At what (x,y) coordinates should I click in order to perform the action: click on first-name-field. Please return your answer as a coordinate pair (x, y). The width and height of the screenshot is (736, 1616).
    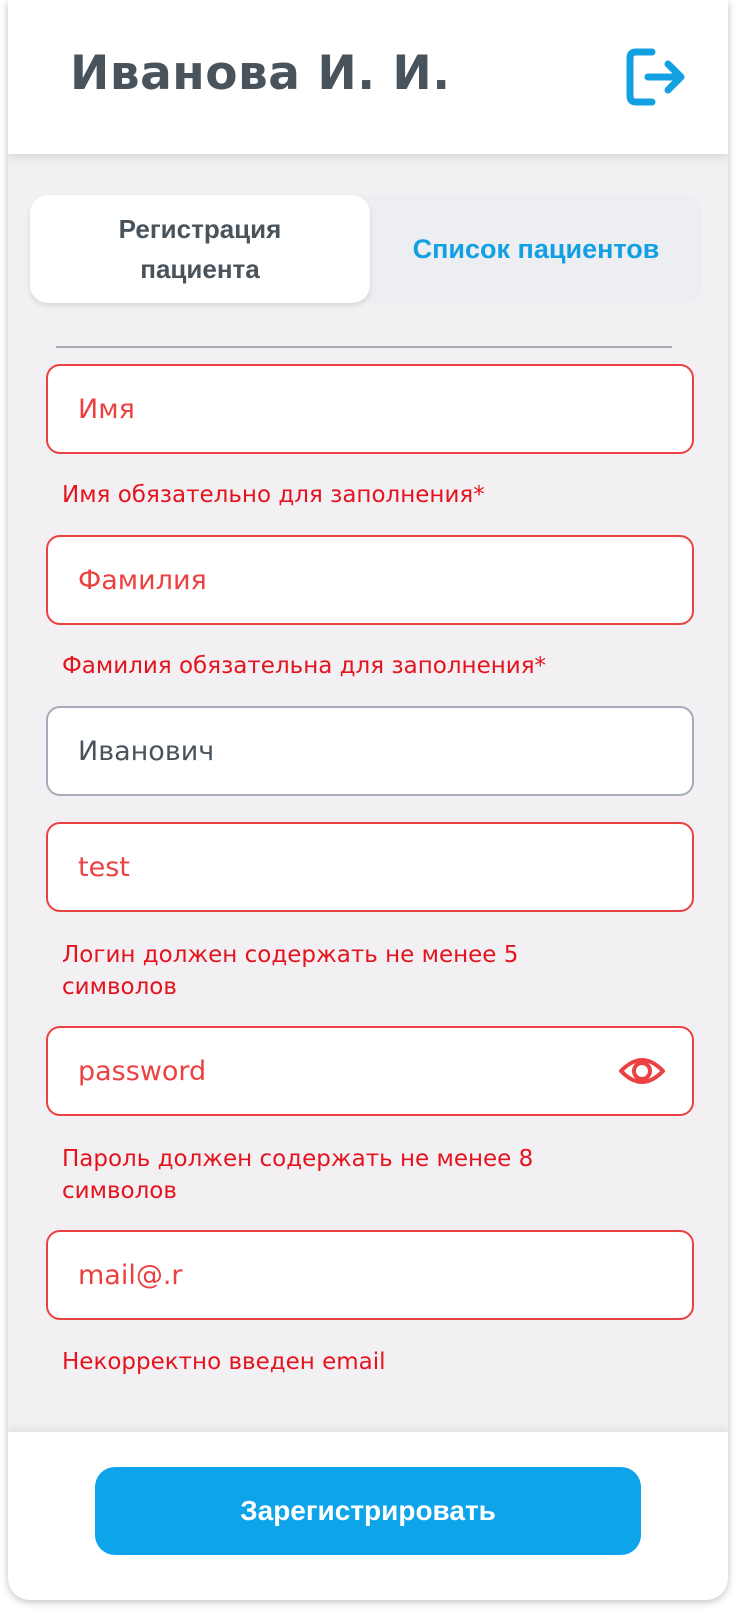
    Looking at the image, I should click on (370, 409).